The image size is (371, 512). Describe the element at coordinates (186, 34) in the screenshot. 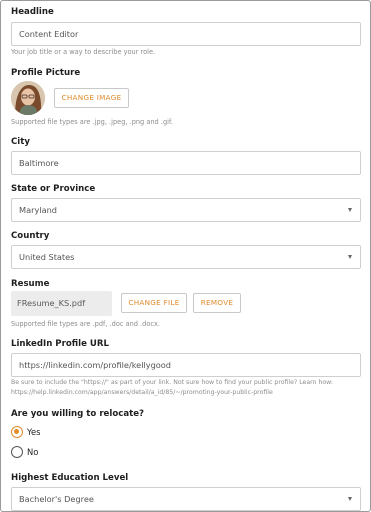

I see `headline-input: Content Editor` at that location.